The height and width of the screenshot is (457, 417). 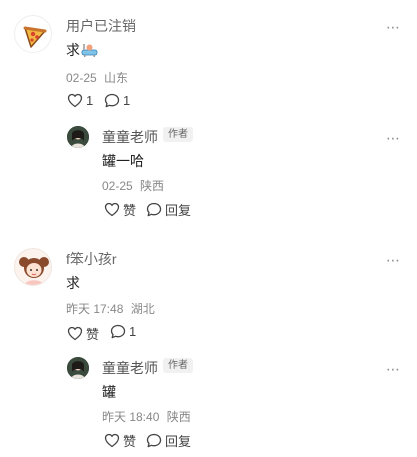 What do you see at coordinates (34, 271) in the screenshot?
I see `girl-avatar-icon` at bounding box center [34, 271].